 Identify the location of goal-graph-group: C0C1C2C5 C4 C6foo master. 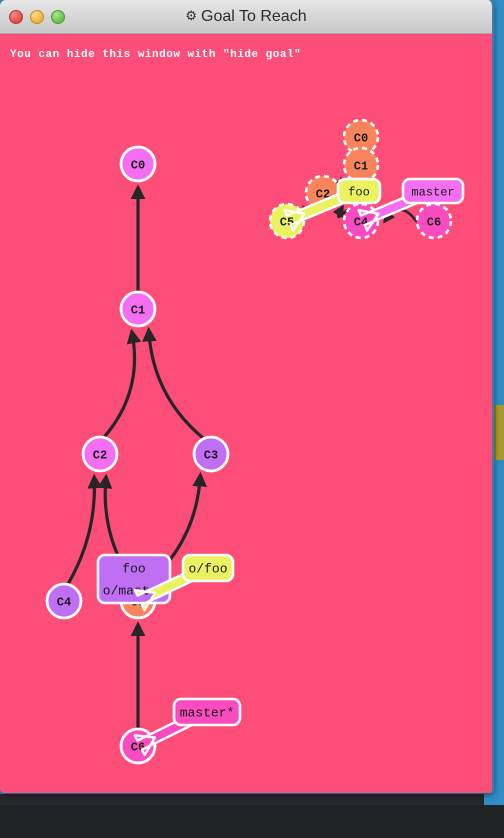
(366, 179).